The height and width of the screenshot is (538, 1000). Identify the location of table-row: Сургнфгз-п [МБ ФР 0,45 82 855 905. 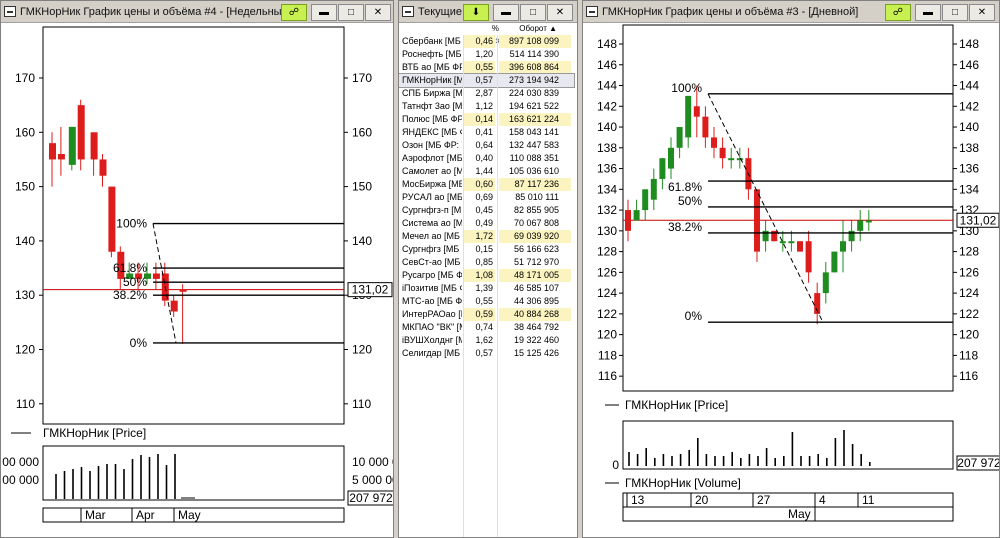
(486, 210).